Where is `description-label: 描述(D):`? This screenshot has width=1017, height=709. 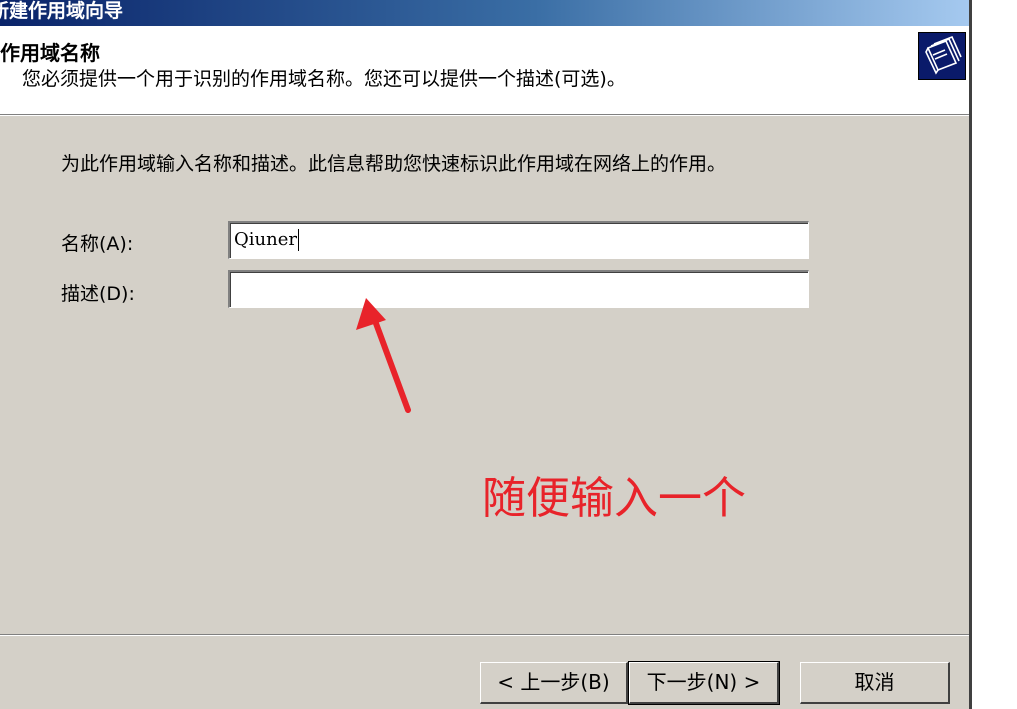
description-label: 描述(D): is located at coordinates (98, 294).